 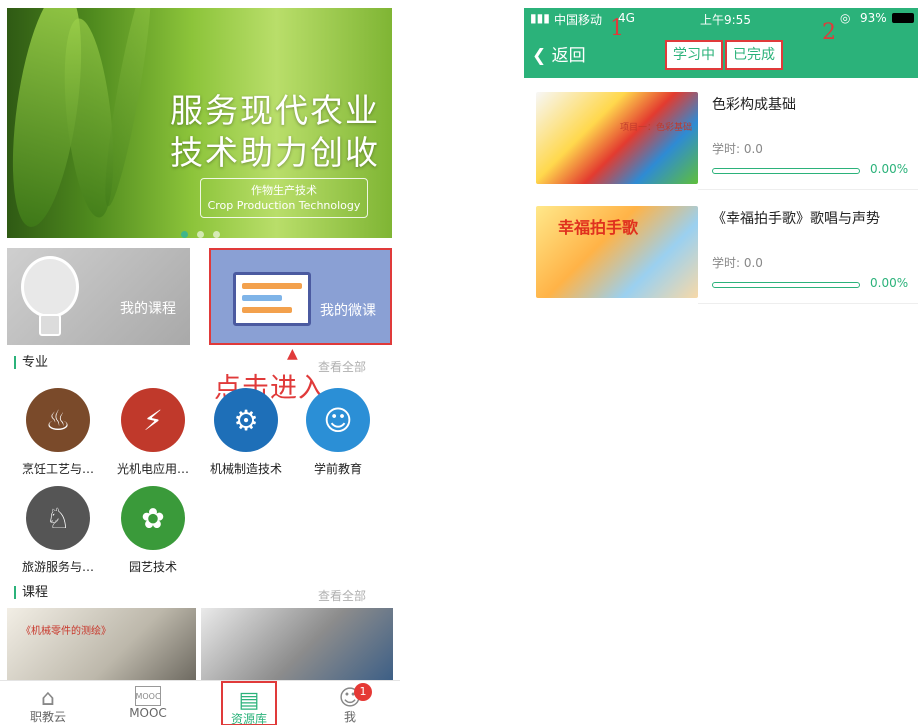 What do you see at coordinates (152, 567) in the screenshot?
I see `major-name: 园艺技术` at bounding box center [152, 567].